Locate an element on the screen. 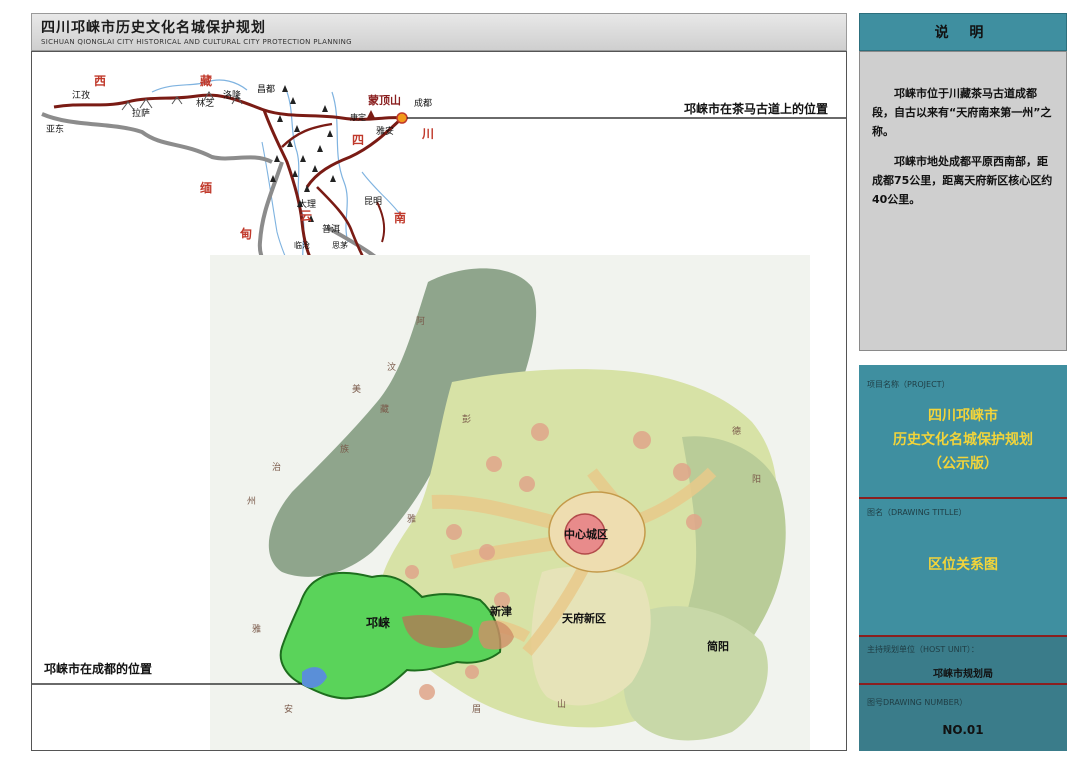  tea-horse-road is located at coordinates (381, 222).